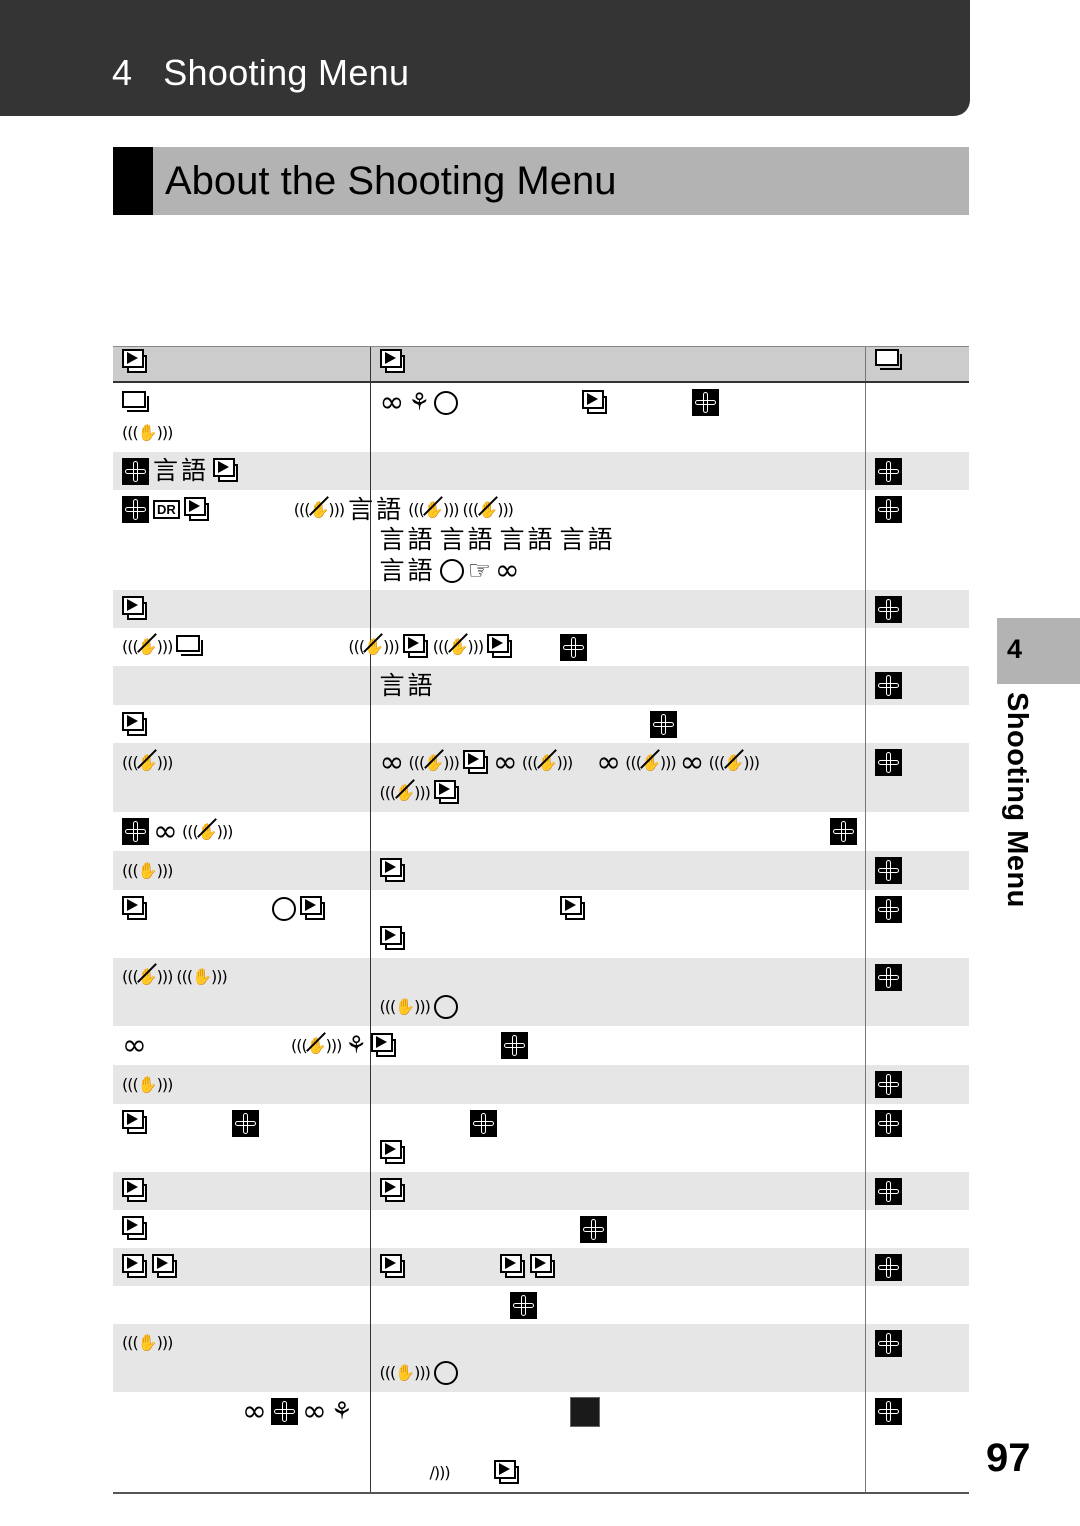  What do you see at coordinates (888, 361) in the screenshot?
I see `frame-stack-icon` at bounding box center [888, 361].